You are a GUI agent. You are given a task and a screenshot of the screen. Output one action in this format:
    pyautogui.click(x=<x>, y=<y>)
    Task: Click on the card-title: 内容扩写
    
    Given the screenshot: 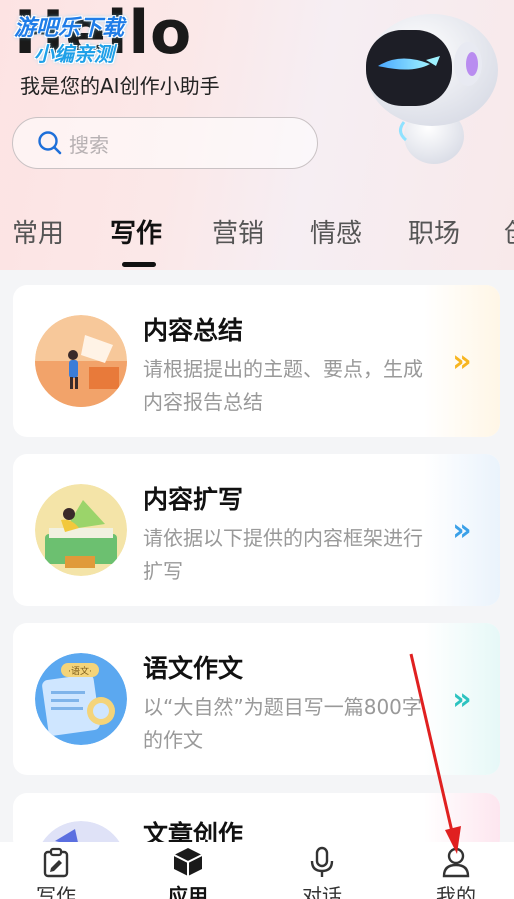 What is the action you would take?
    pyautogui.click(x=193, y=499)
    